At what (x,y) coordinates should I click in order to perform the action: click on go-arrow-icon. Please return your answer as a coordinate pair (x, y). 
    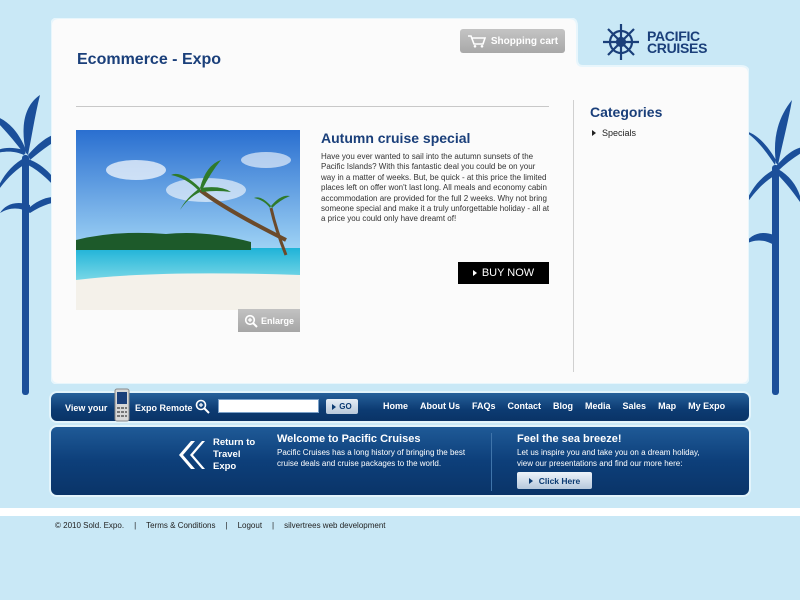
    Looking at the image, I should click on (334, 406).